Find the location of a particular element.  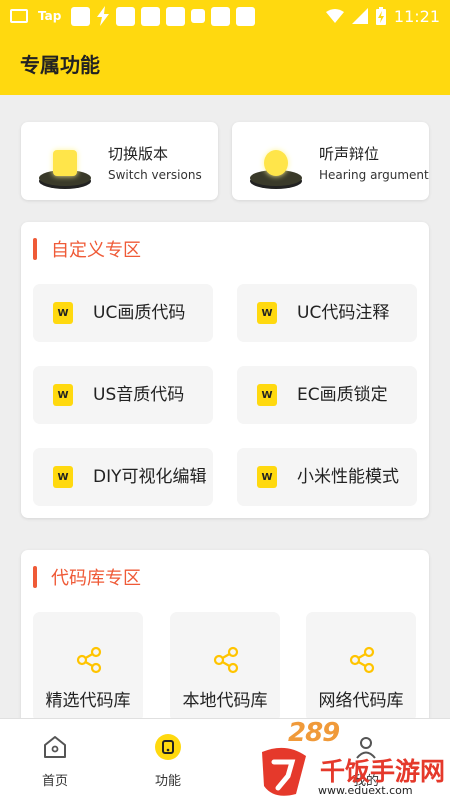

featured-library-button: 精选代码库 is located at coordinates (88, 667).